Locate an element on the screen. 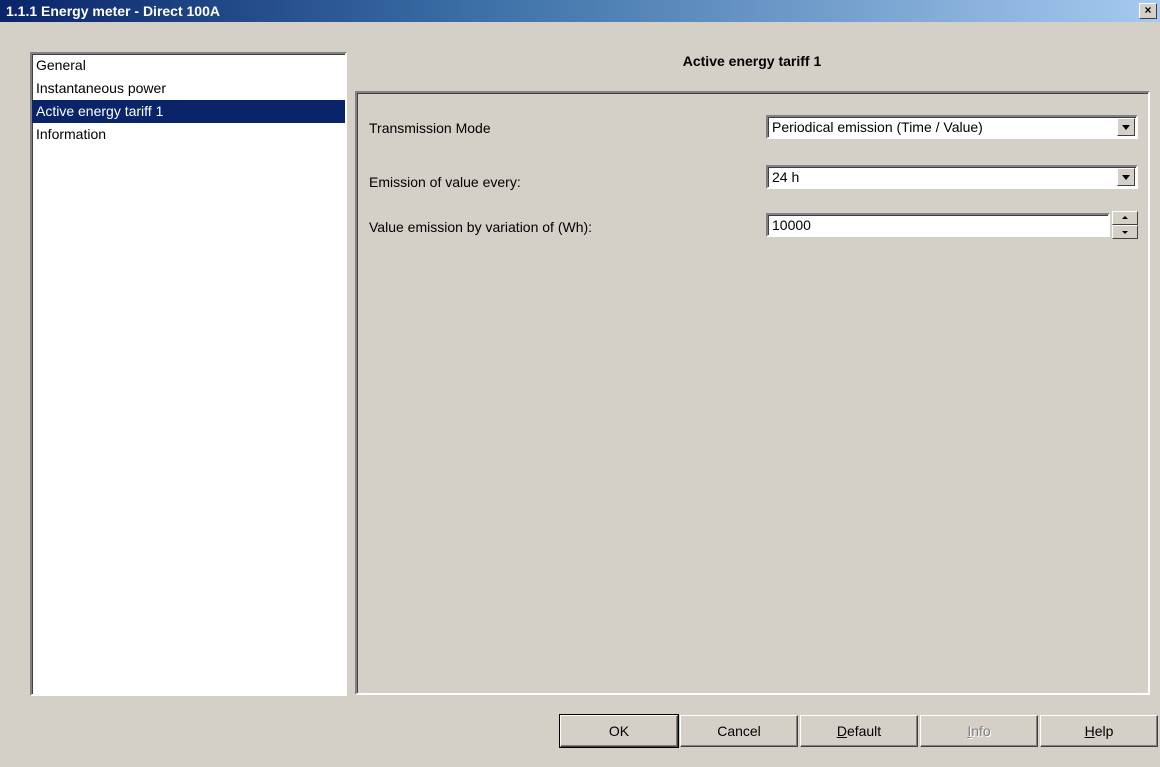 The width and height of the screenshot is (1160, 767). spin-up-button is located at coordinates (1125, 218).